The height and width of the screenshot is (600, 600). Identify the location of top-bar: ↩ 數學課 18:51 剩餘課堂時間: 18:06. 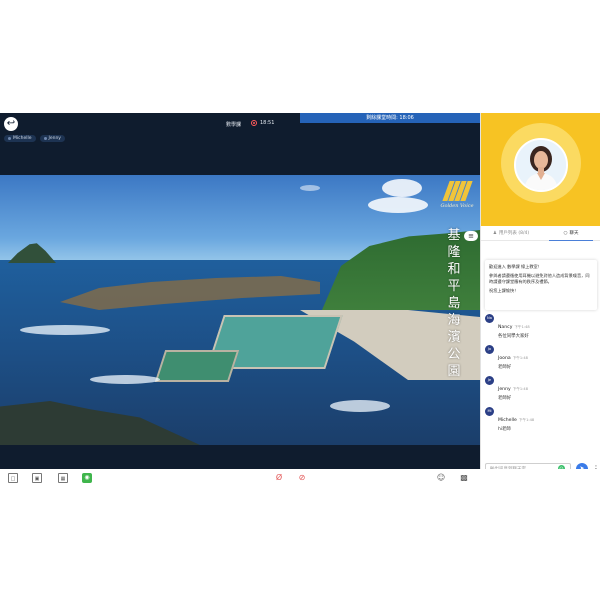
(240, 122).